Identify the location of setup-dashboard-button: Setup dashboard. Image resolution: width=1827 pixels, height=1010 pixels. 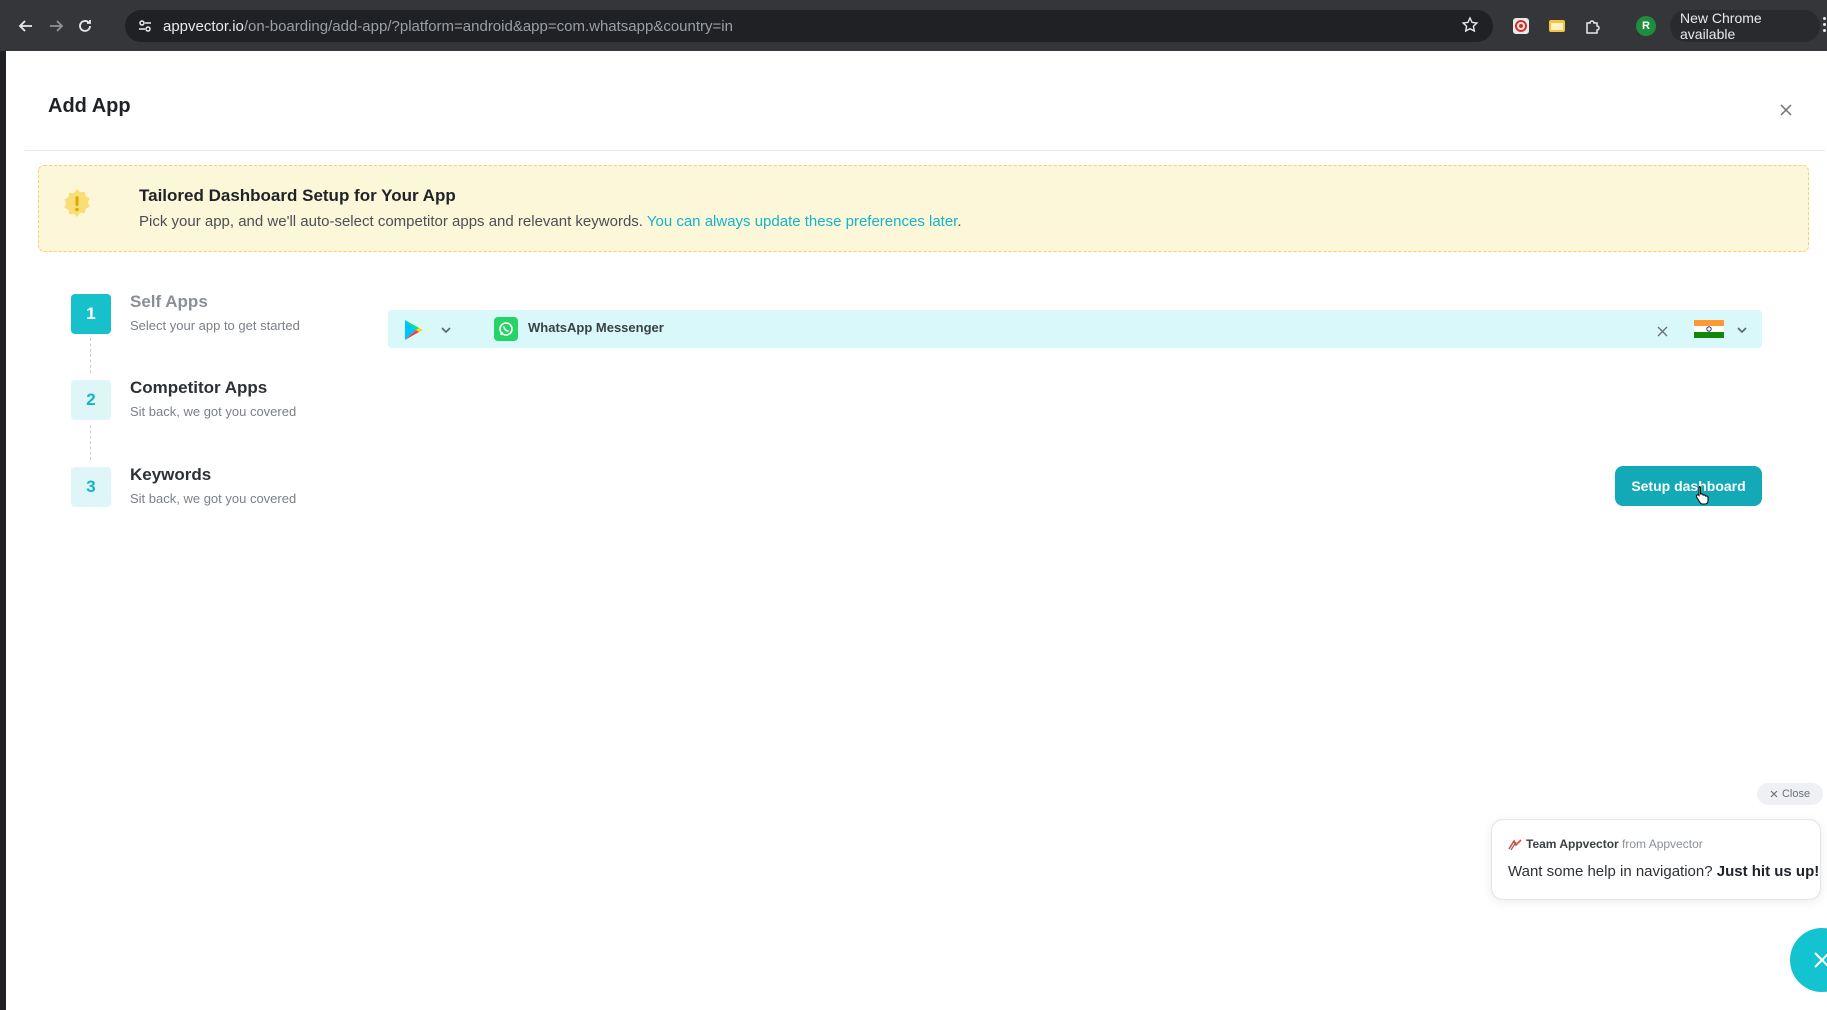
(1688, 486).